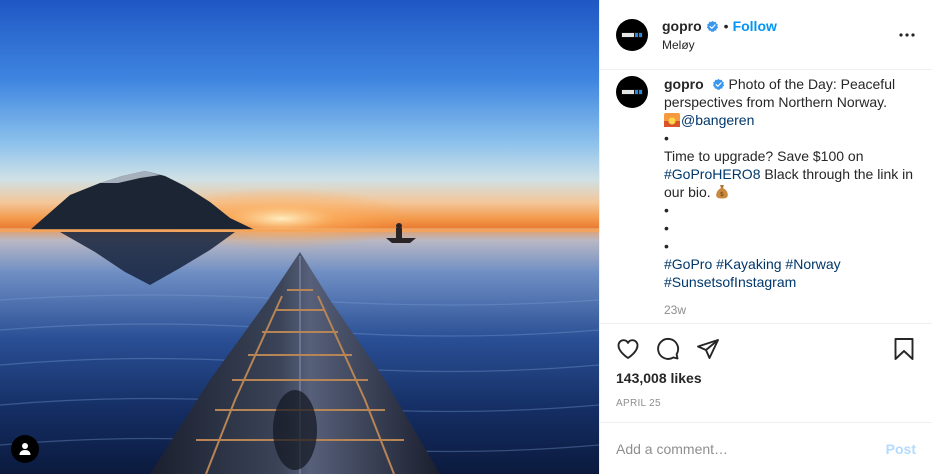 This screenshot has width=932, height=474. I want to click on save-button, so click(904, 349).